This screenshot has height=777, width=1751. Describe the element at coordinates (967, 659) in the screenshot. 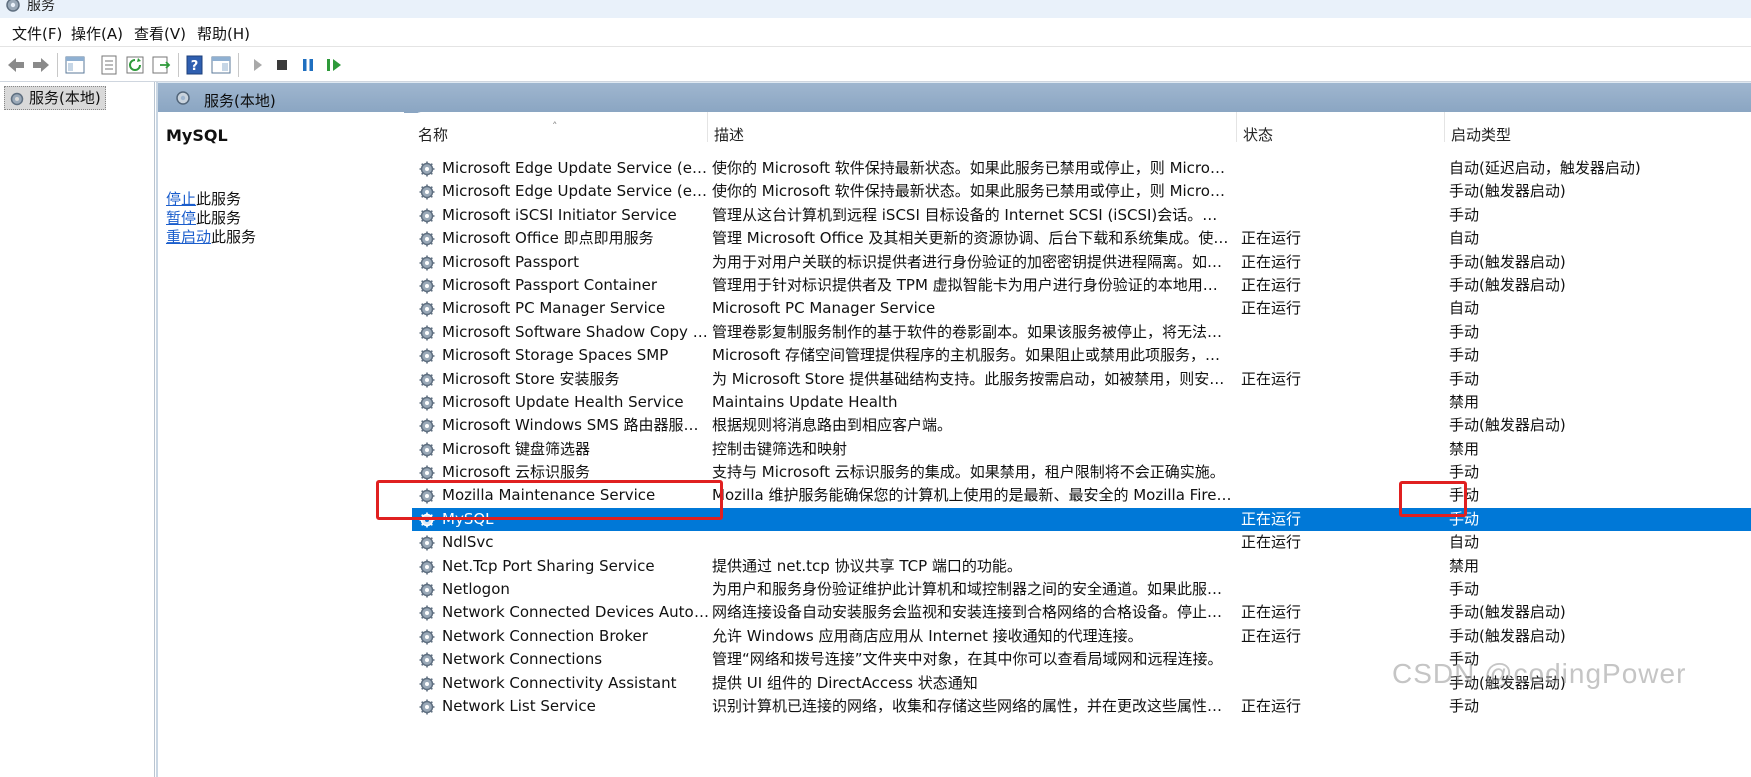

I see `service-description: 管理“网络和拨号连接”文件夹中对象，在其中你可以查看局域网和远程连接。` at that location.